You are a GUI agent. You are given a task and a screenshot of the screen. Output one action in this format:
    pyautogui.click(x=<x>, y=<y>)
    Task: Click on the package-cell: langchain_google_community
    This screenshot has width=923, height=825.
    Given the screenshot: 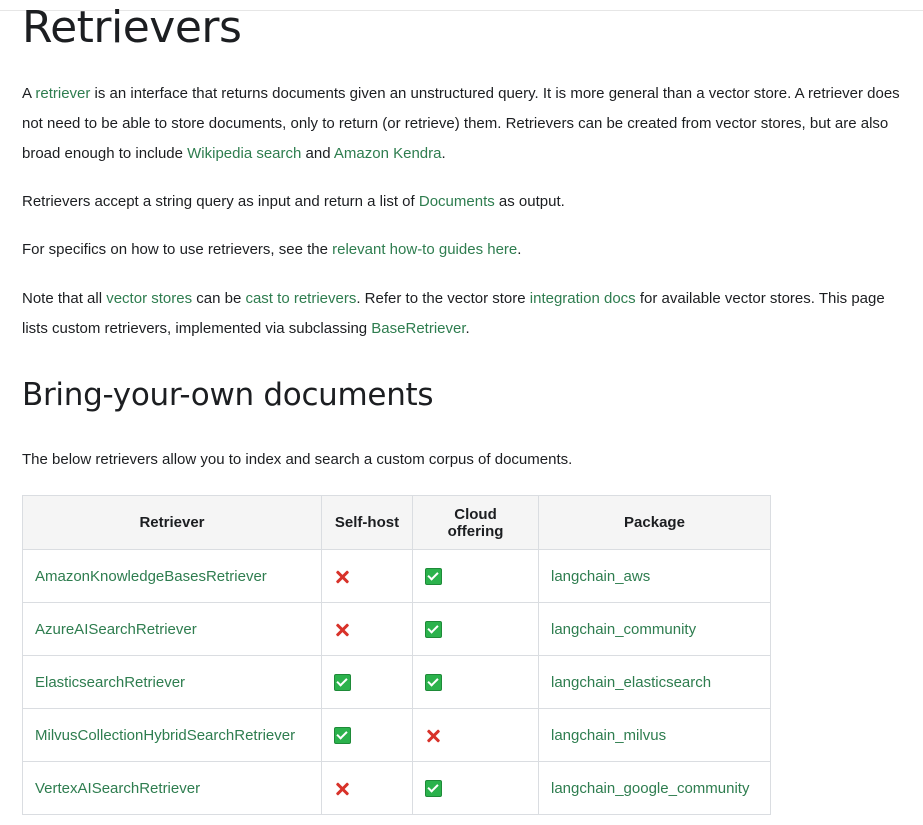 What is the action you would take?
    pyautogui.click(x=654, y=788)
    